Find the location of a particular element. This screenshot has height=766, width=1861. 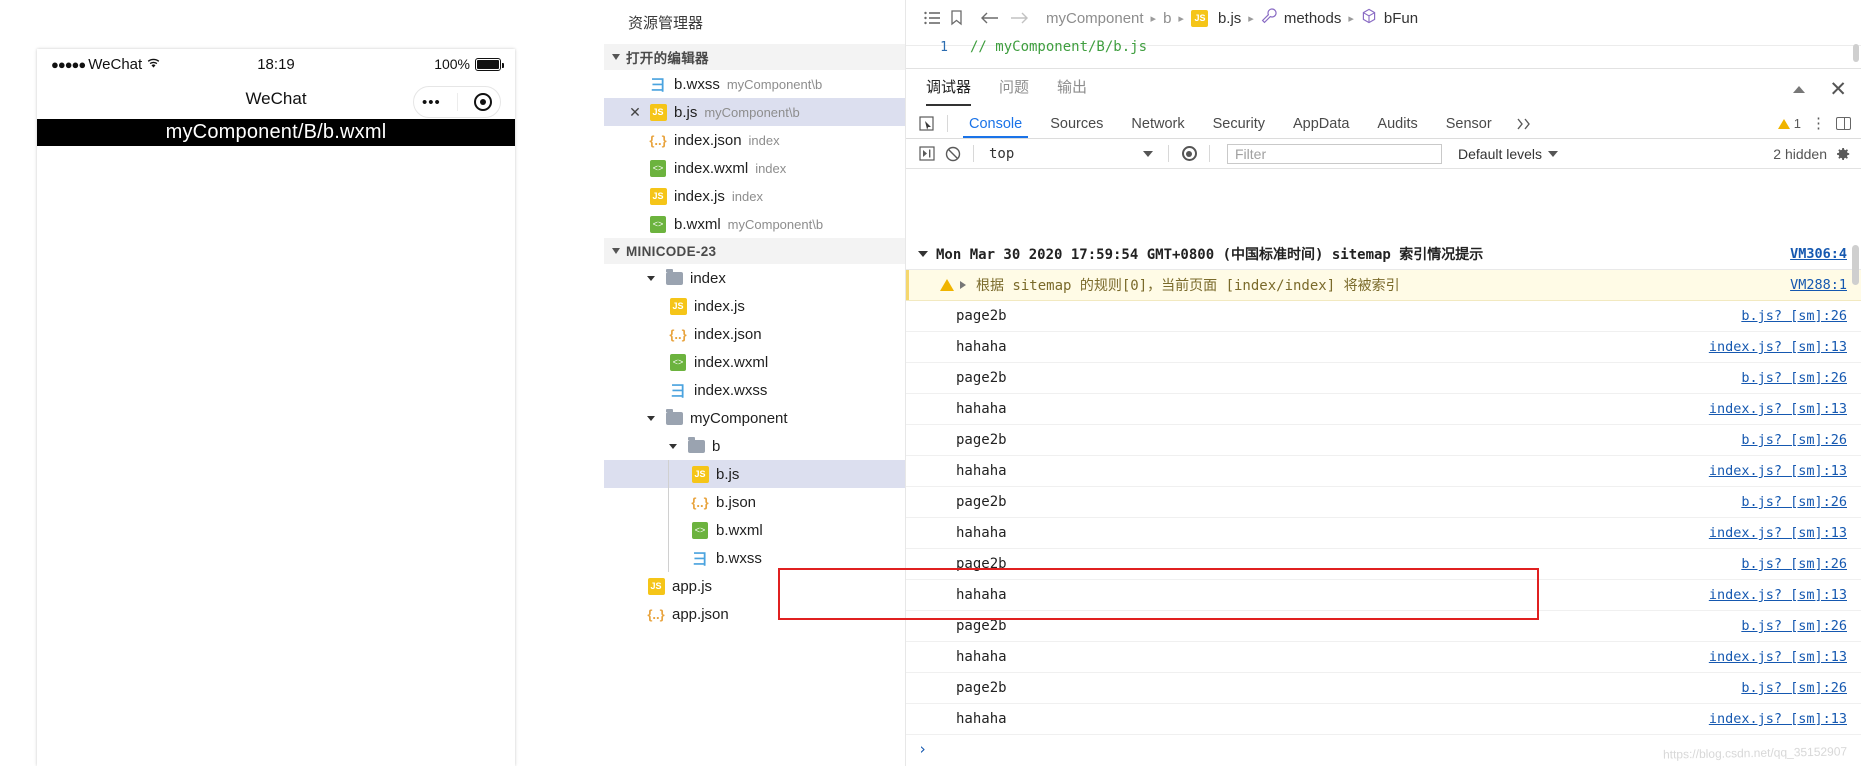

execute-icon is located at coordinates (927, 154).